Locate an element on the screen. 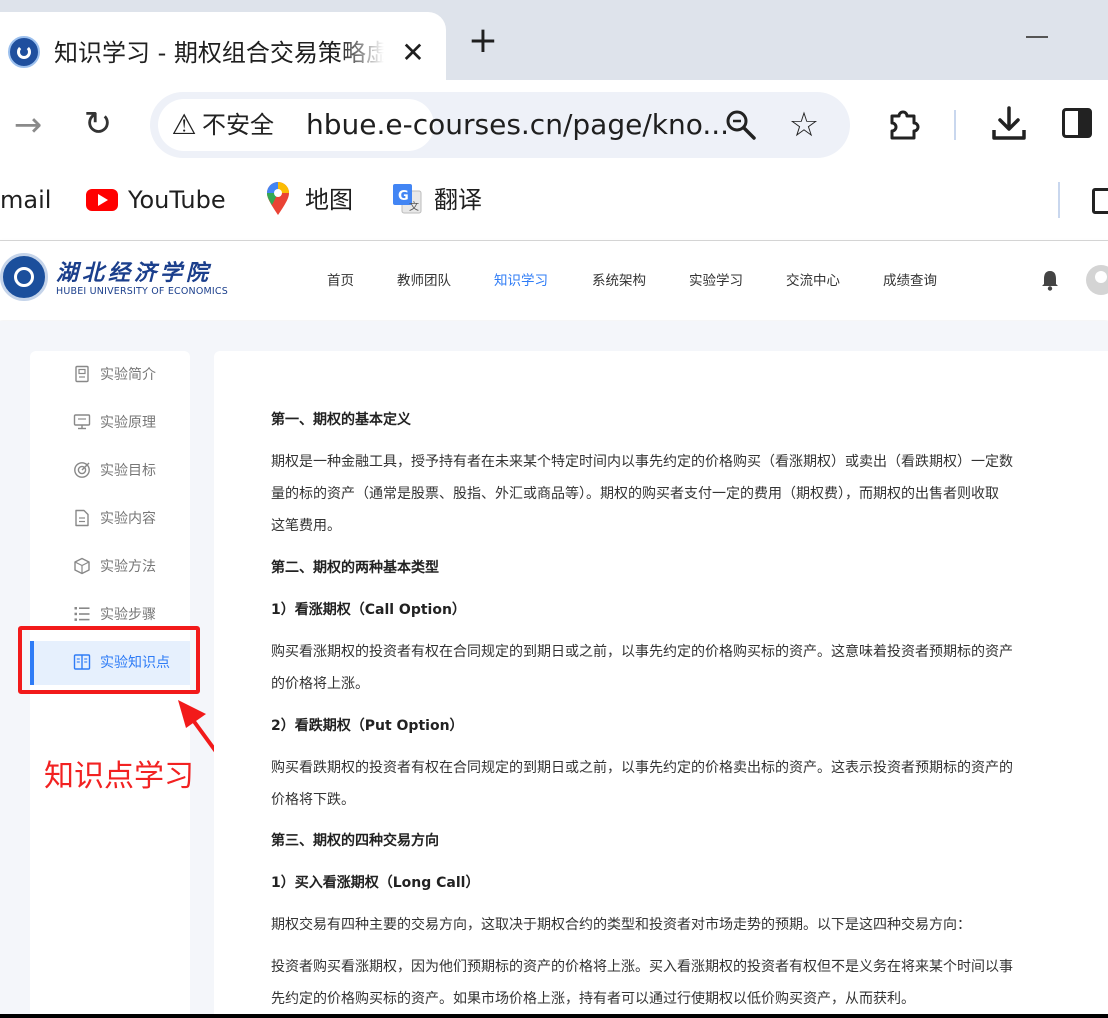 This screenshot has height=1018, width=1108. bookmark-youtube: YouTube is located at coordinates (177, 200).